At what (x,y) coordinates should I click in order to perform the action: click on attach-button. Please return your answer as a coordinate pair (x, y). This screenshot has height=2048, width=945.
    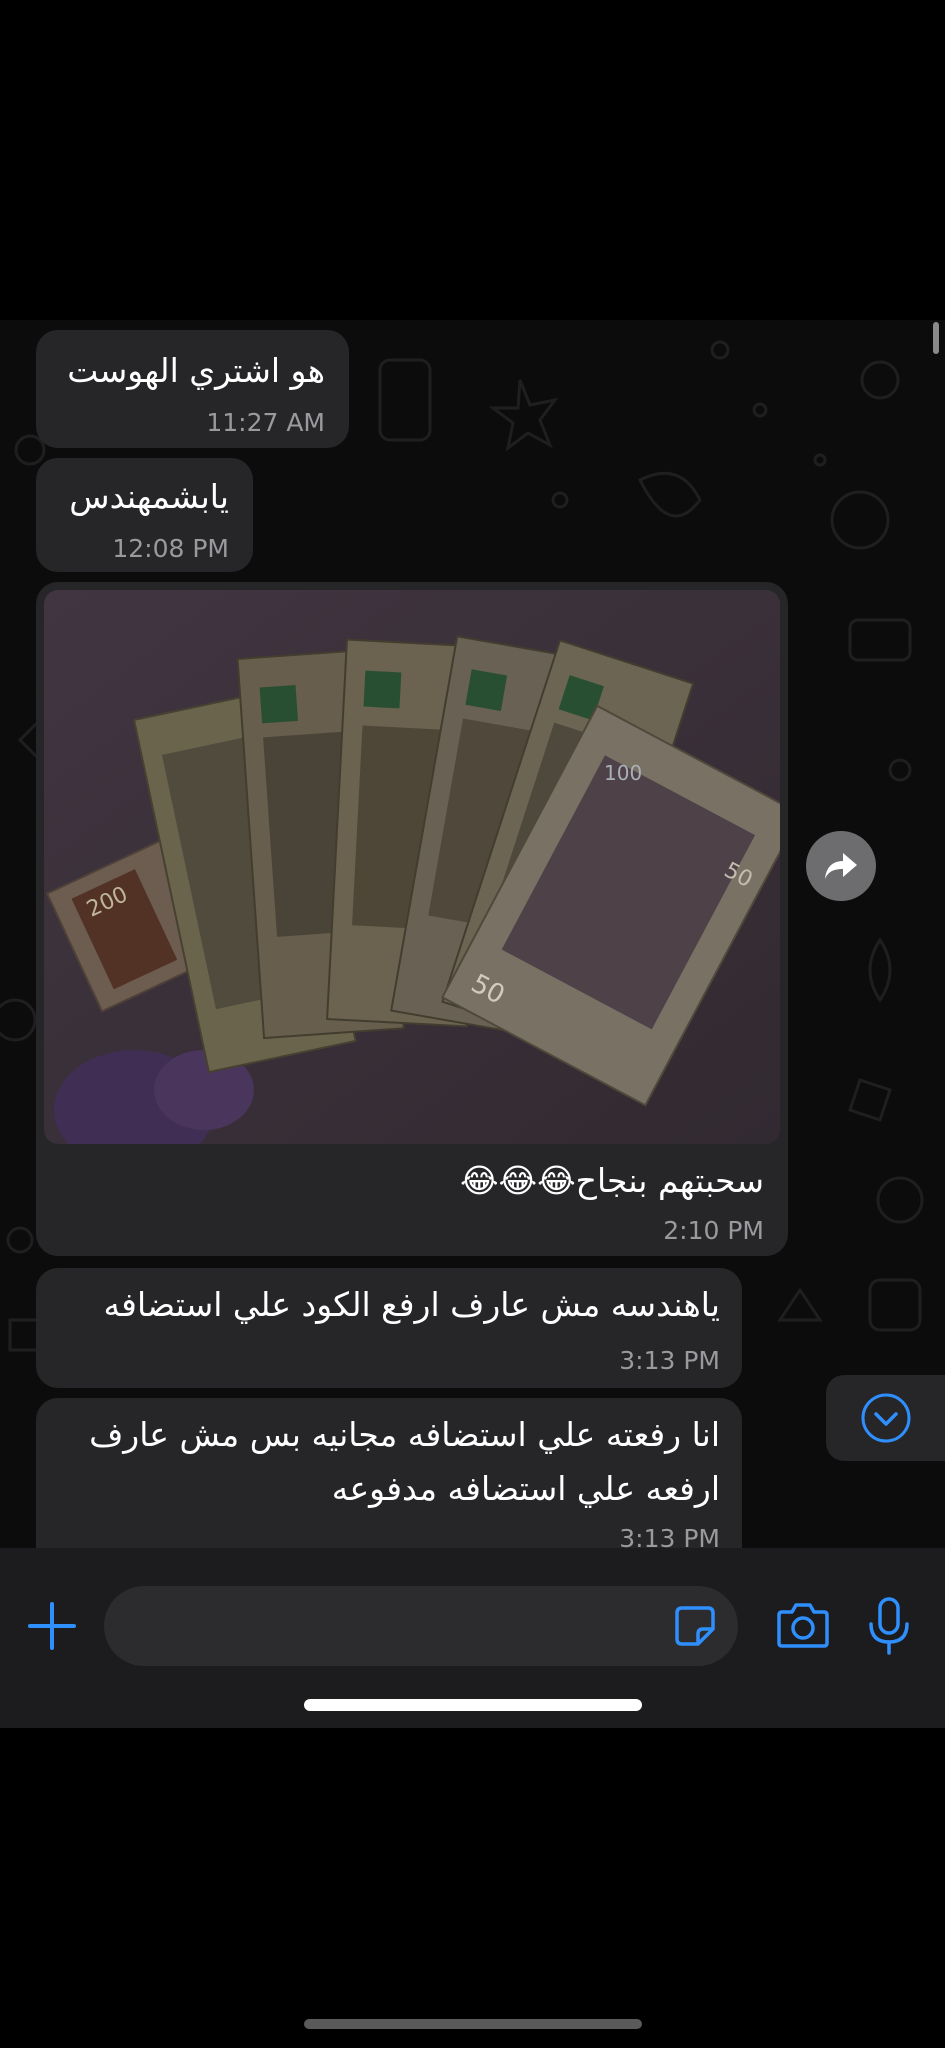
    Looking at the image, I should click on (52, 1626).